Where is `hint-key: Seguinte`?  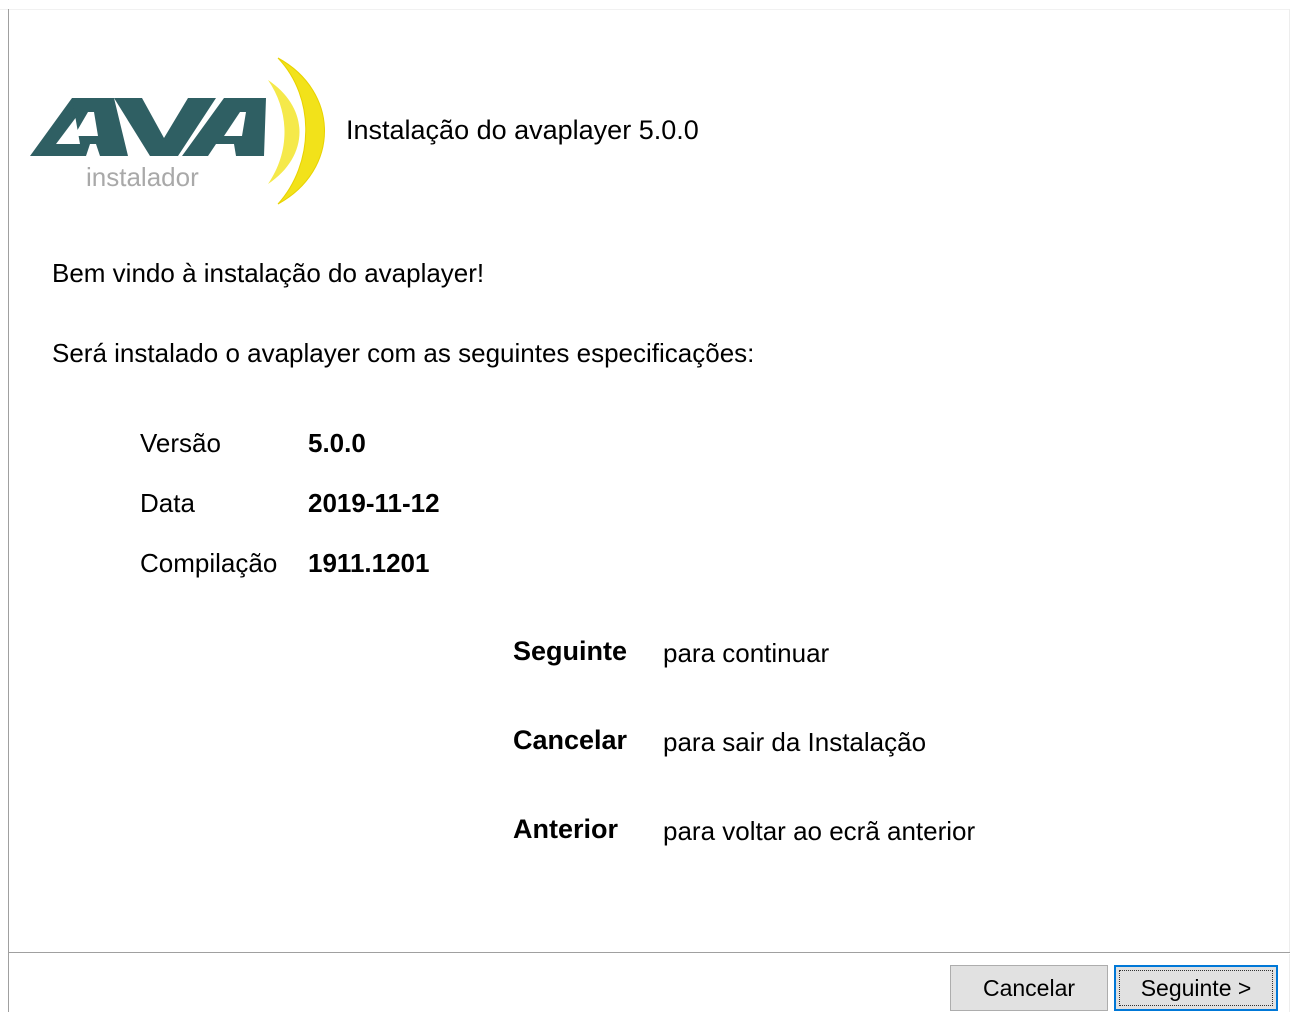 hint-key: Seguinte is located at coordinates (570, 651).